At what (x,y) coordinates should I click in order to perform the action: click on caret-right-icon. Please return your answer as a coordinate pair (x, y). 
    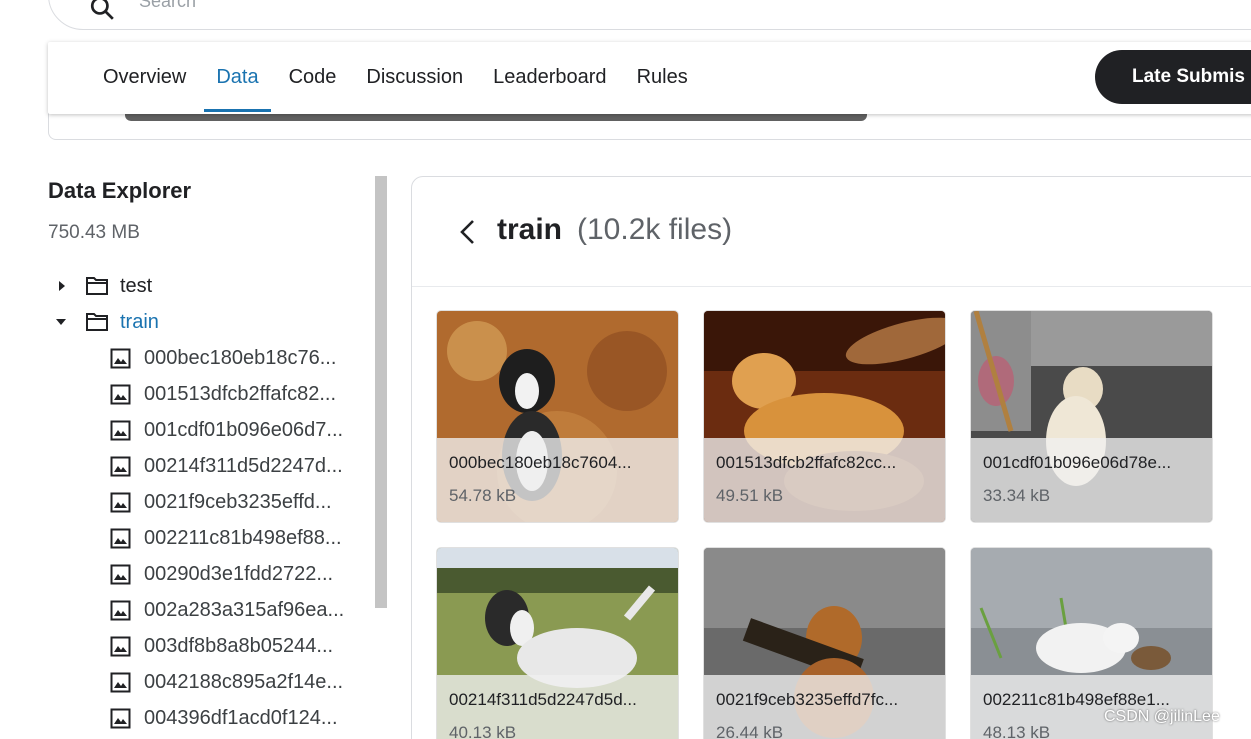
    Looking at the image, I should click on (62, 286).